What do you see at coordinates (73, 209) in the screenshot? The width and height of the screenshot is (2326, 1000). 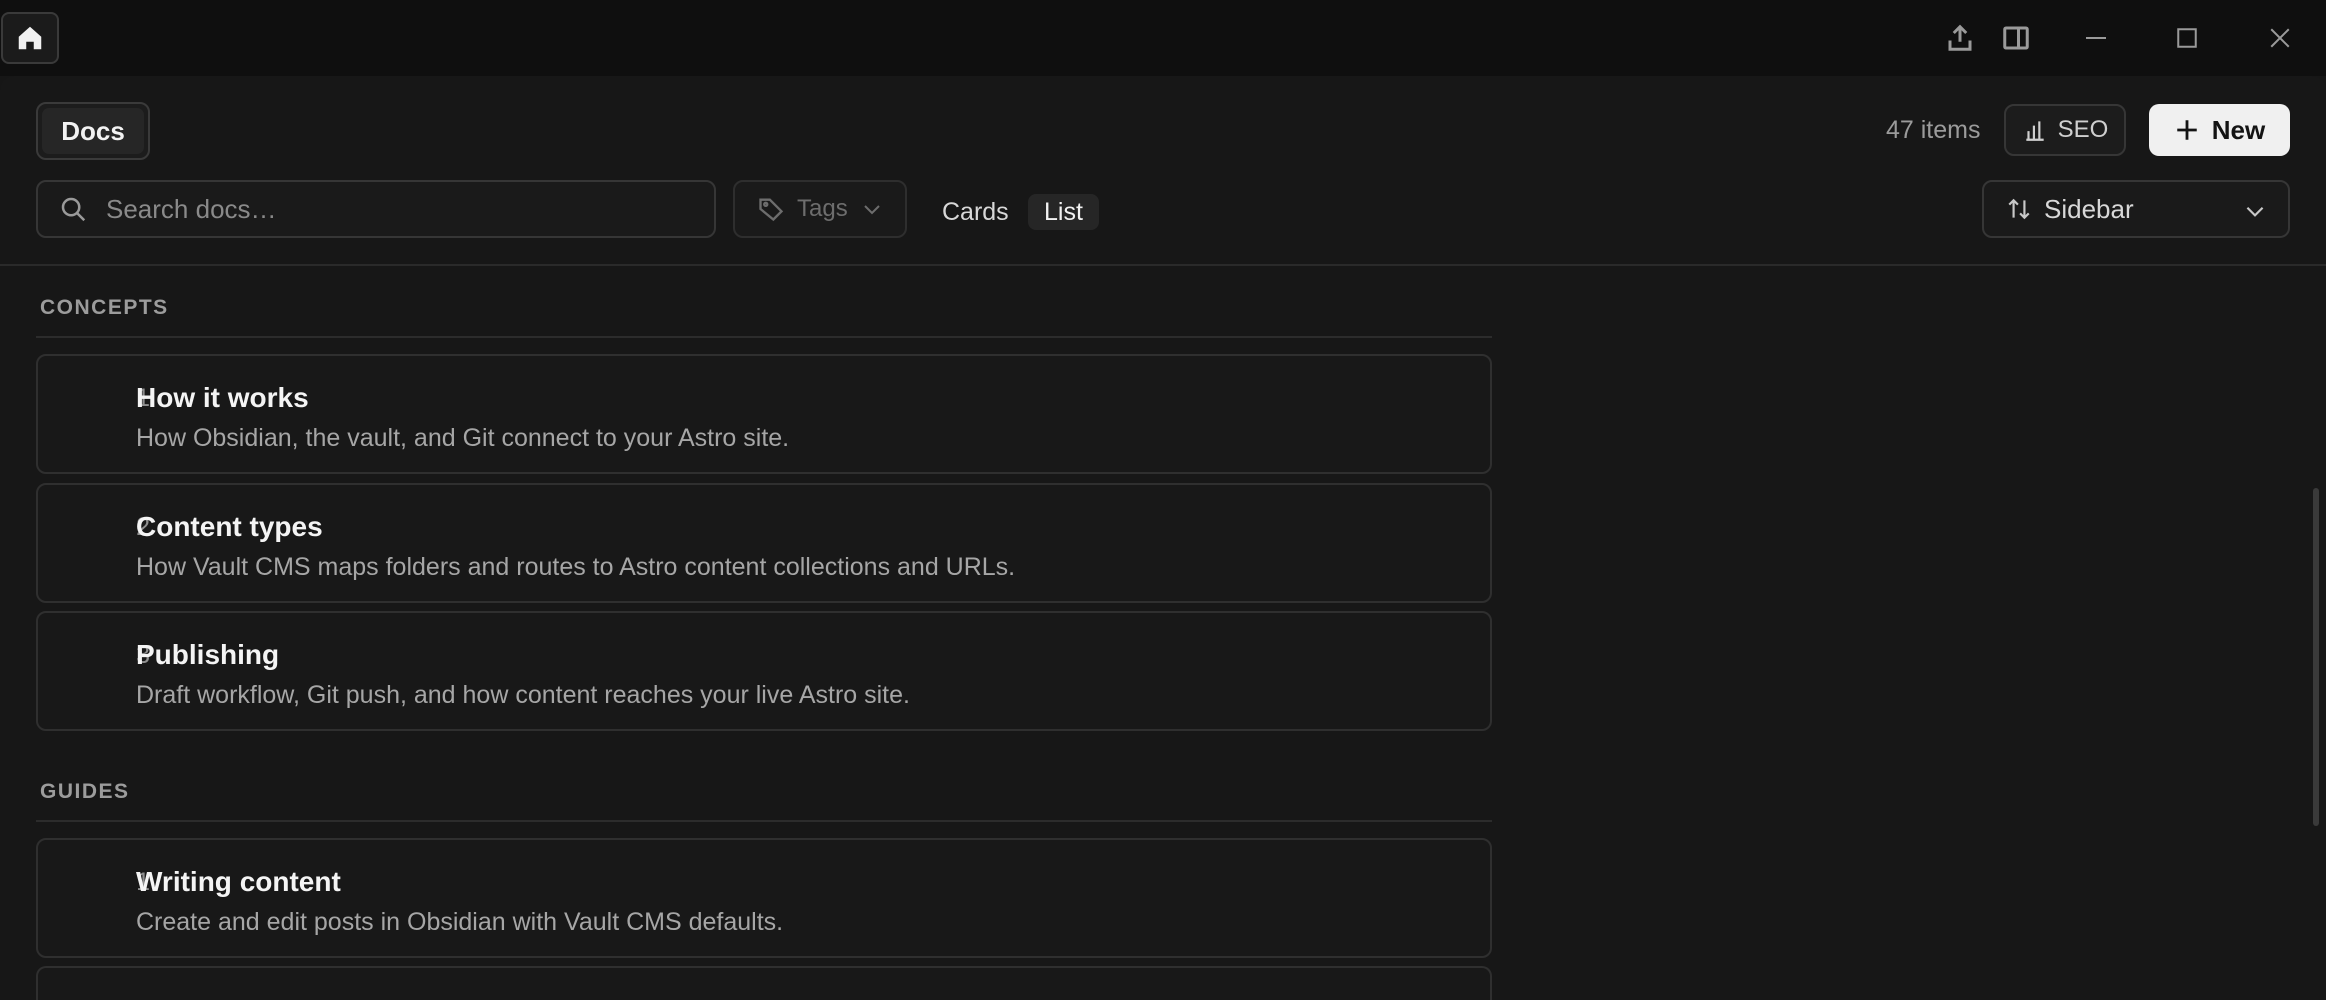 I see `search-icon` at bounding box center [73, 209].